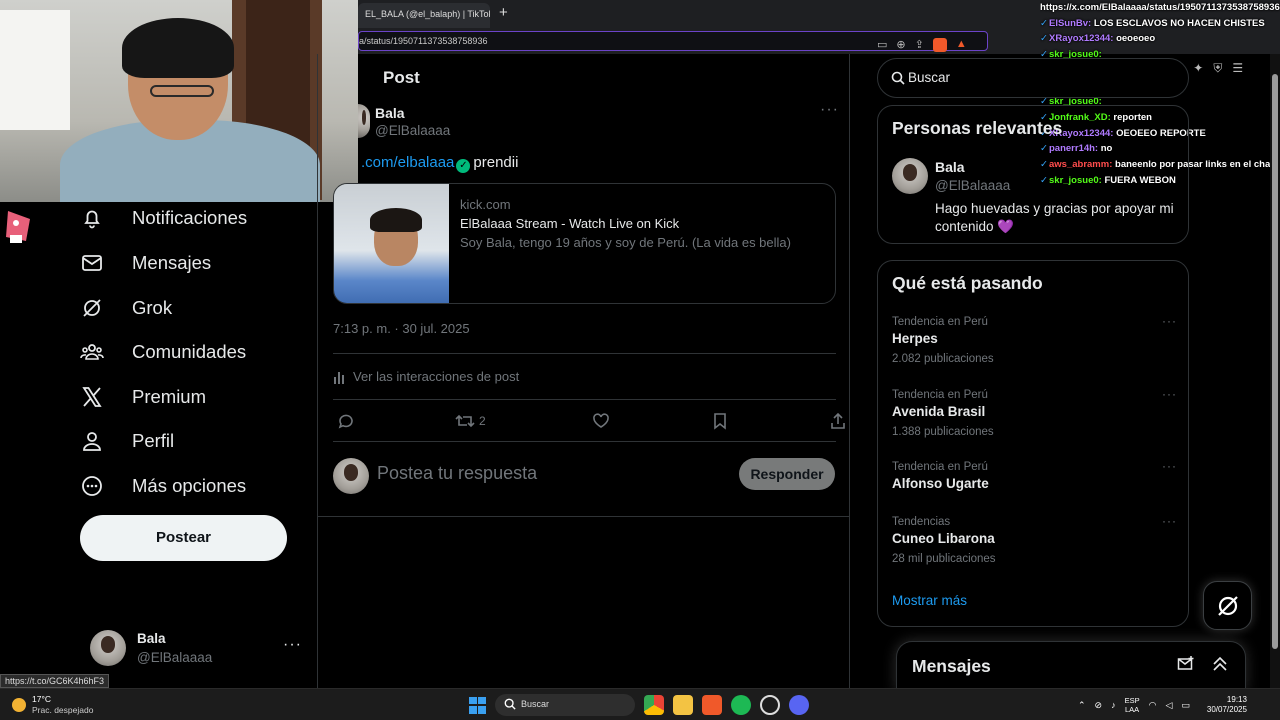 Image resolution: width=1280 pixels, height=720 pixels. Describe the element at coordinates (601, 421) in the screenshot. I see `like-button` at that location.